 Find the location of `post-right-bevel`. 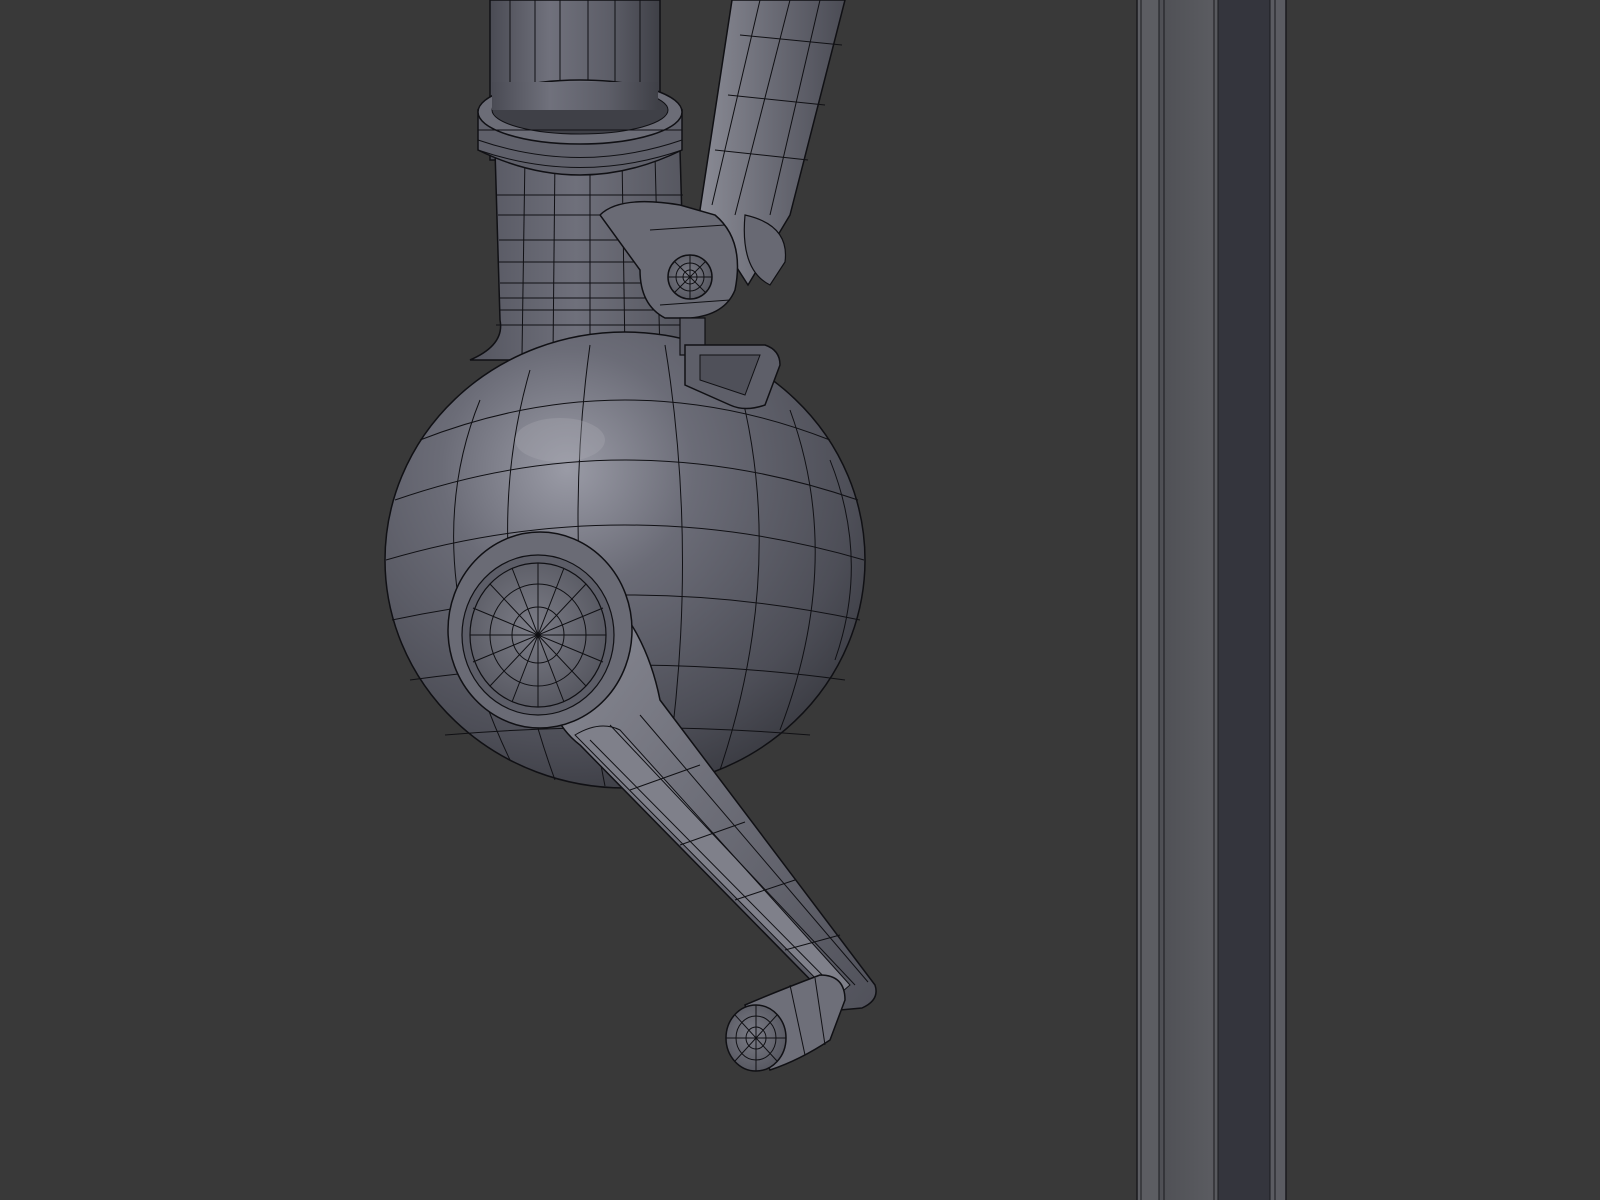

post-right-bevel is located at coordinates (1278, 600).